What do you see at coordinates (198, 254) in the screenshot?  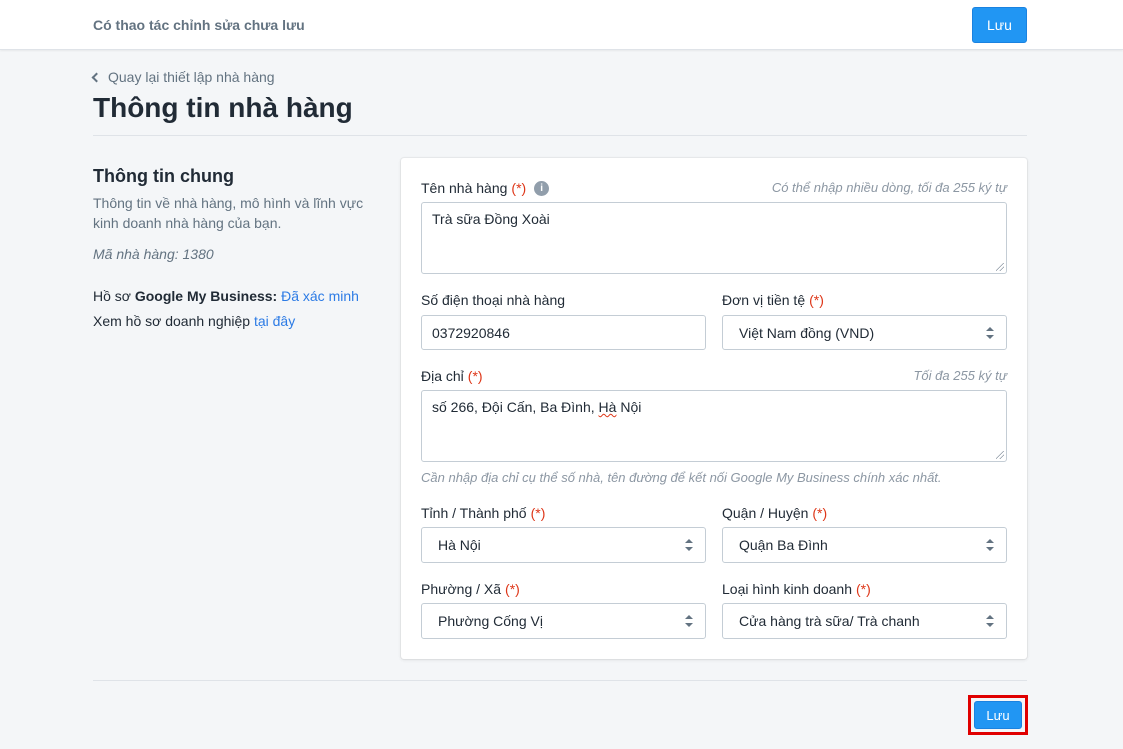 I see `restaurant-code-value: 1380` at bounding box center [198, 254].